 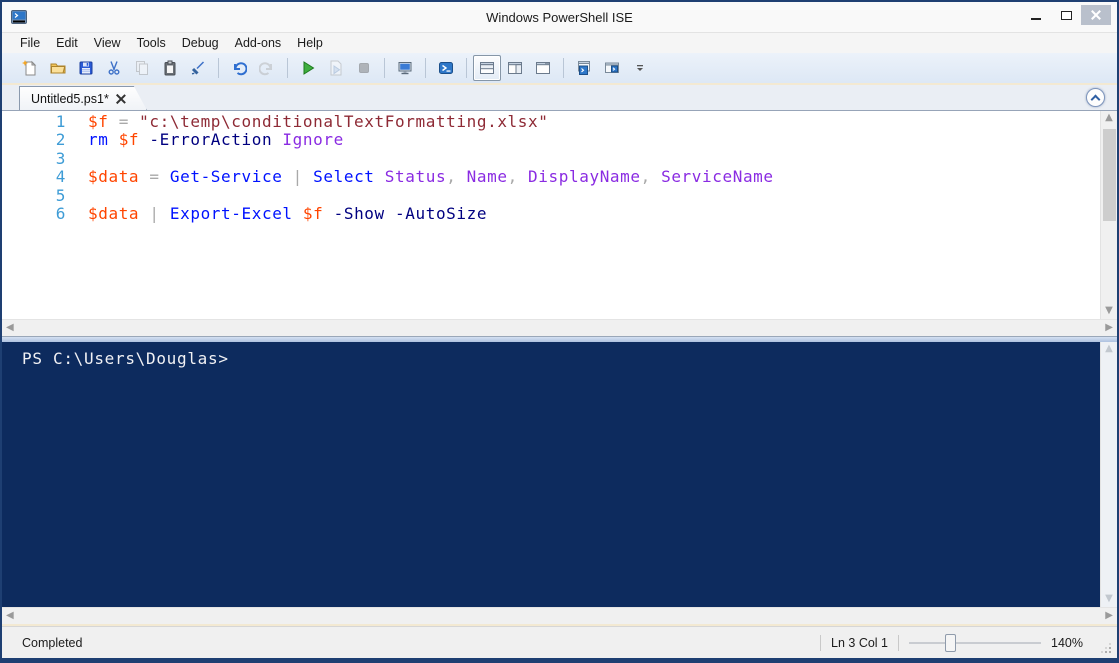 I want to click on redo-button, so click(x=267, y=68).